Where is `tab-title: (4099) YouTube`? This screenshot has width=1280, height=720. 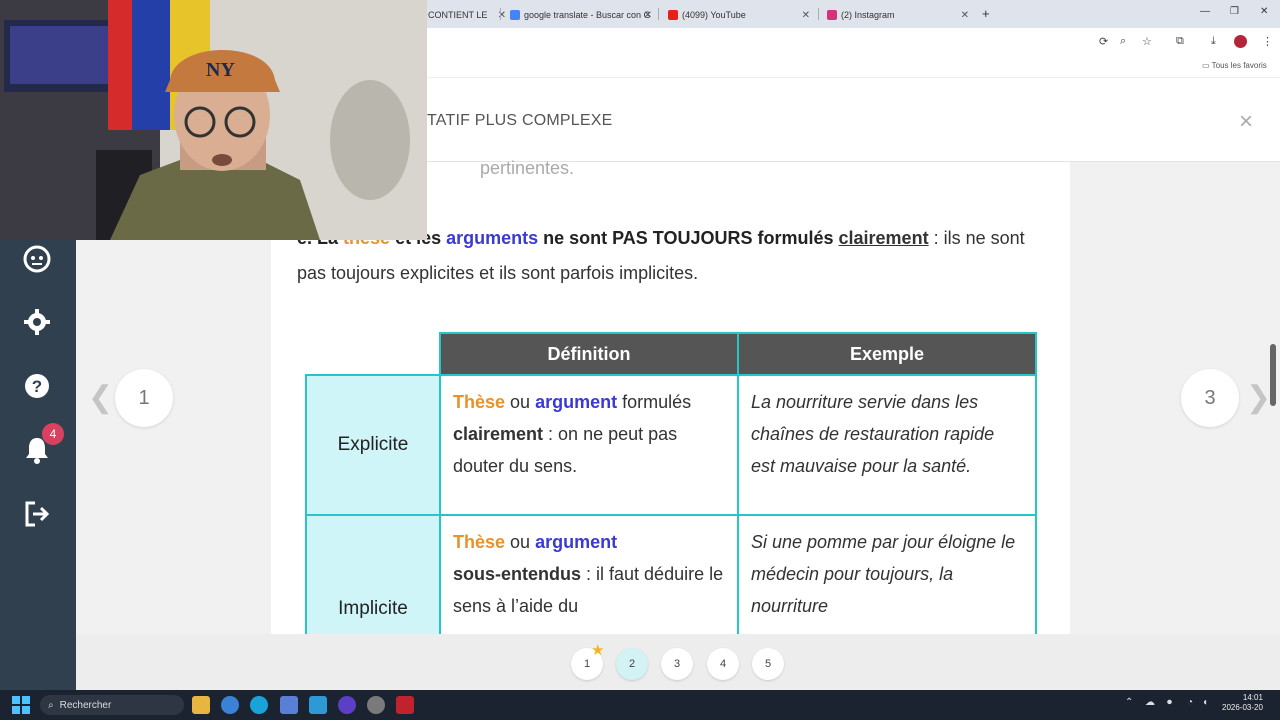 tab-title: (4099) YouTube is located at coordinates (714, 15).